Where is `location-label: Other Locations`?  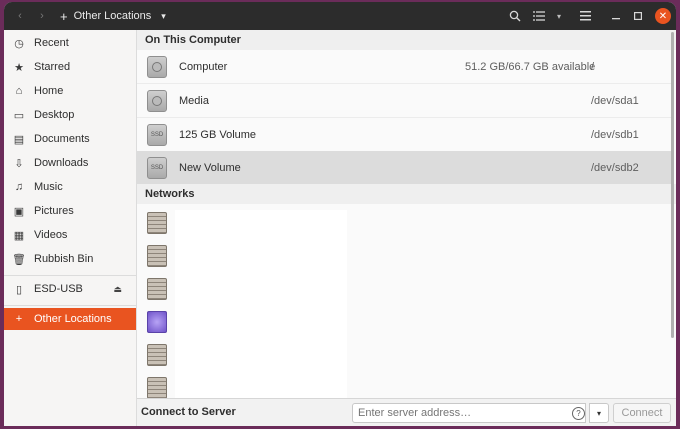 location-label: Other Locations is located at coordinates (112, 16).